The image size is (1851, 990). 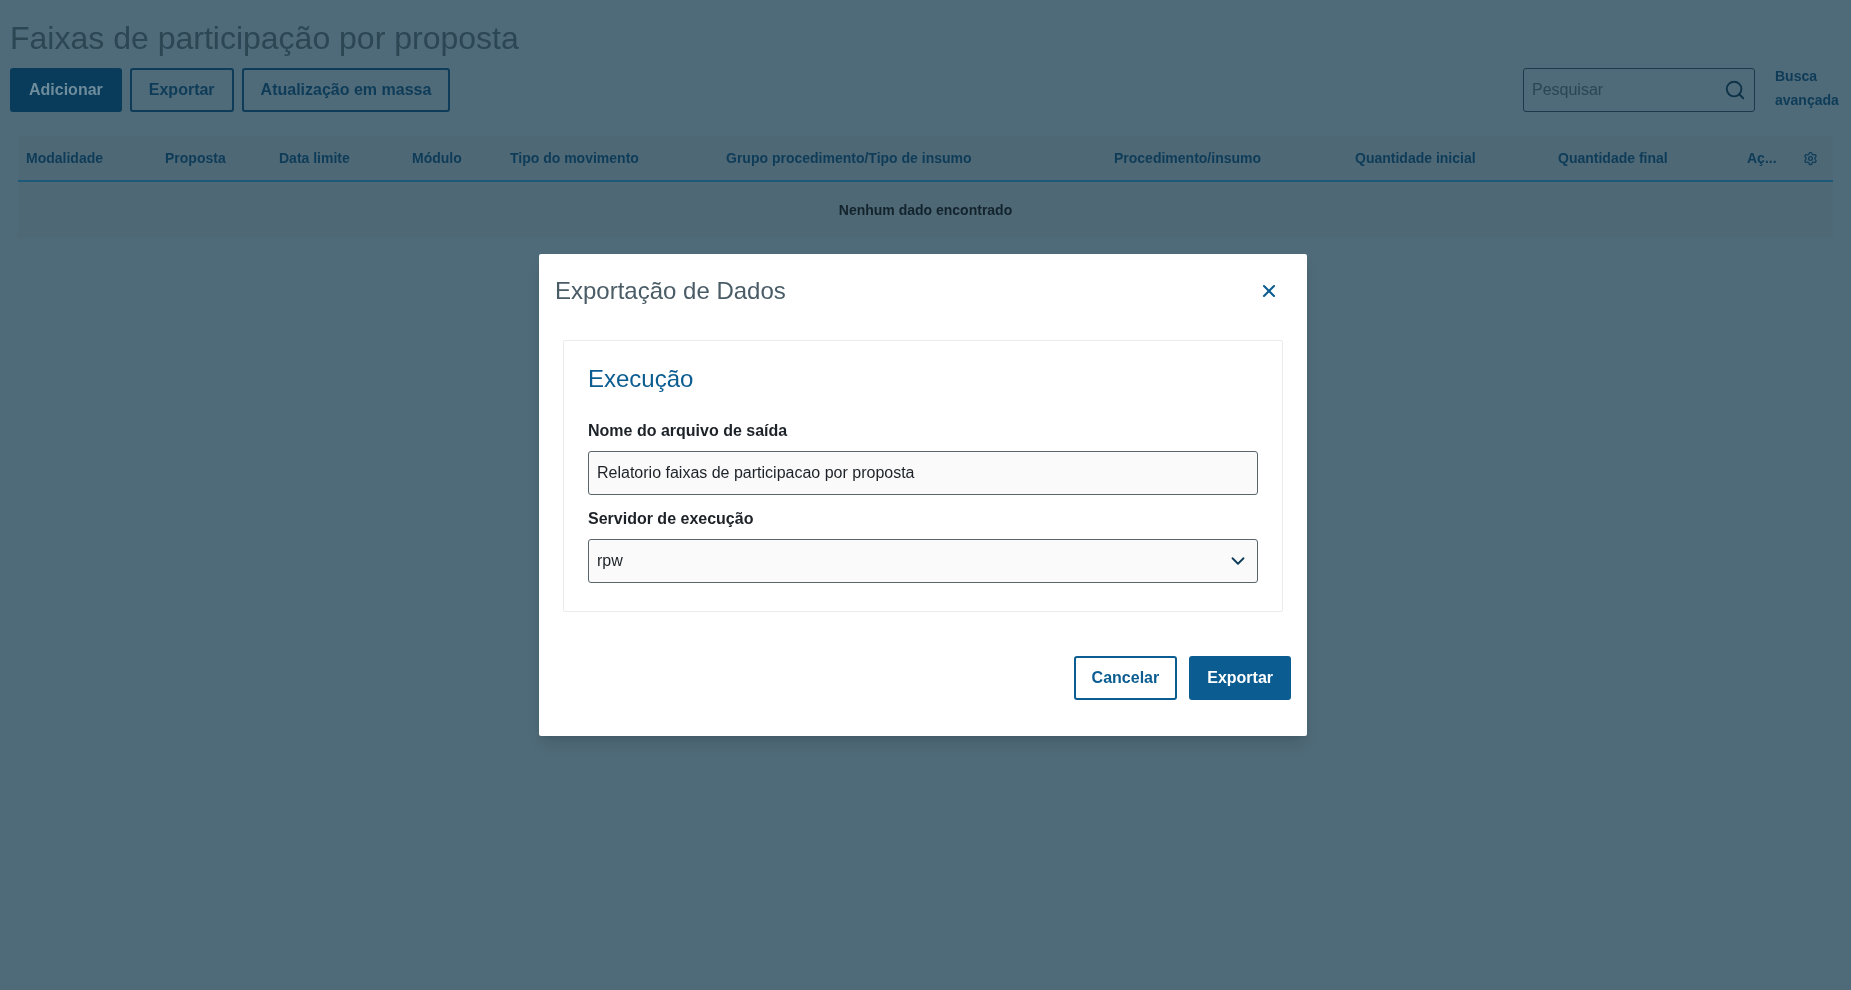 What do you see at coordinates (1652, 158) in the screenshot?
I see `column-header: Quantidade final` at bounding box center [1652, 158].